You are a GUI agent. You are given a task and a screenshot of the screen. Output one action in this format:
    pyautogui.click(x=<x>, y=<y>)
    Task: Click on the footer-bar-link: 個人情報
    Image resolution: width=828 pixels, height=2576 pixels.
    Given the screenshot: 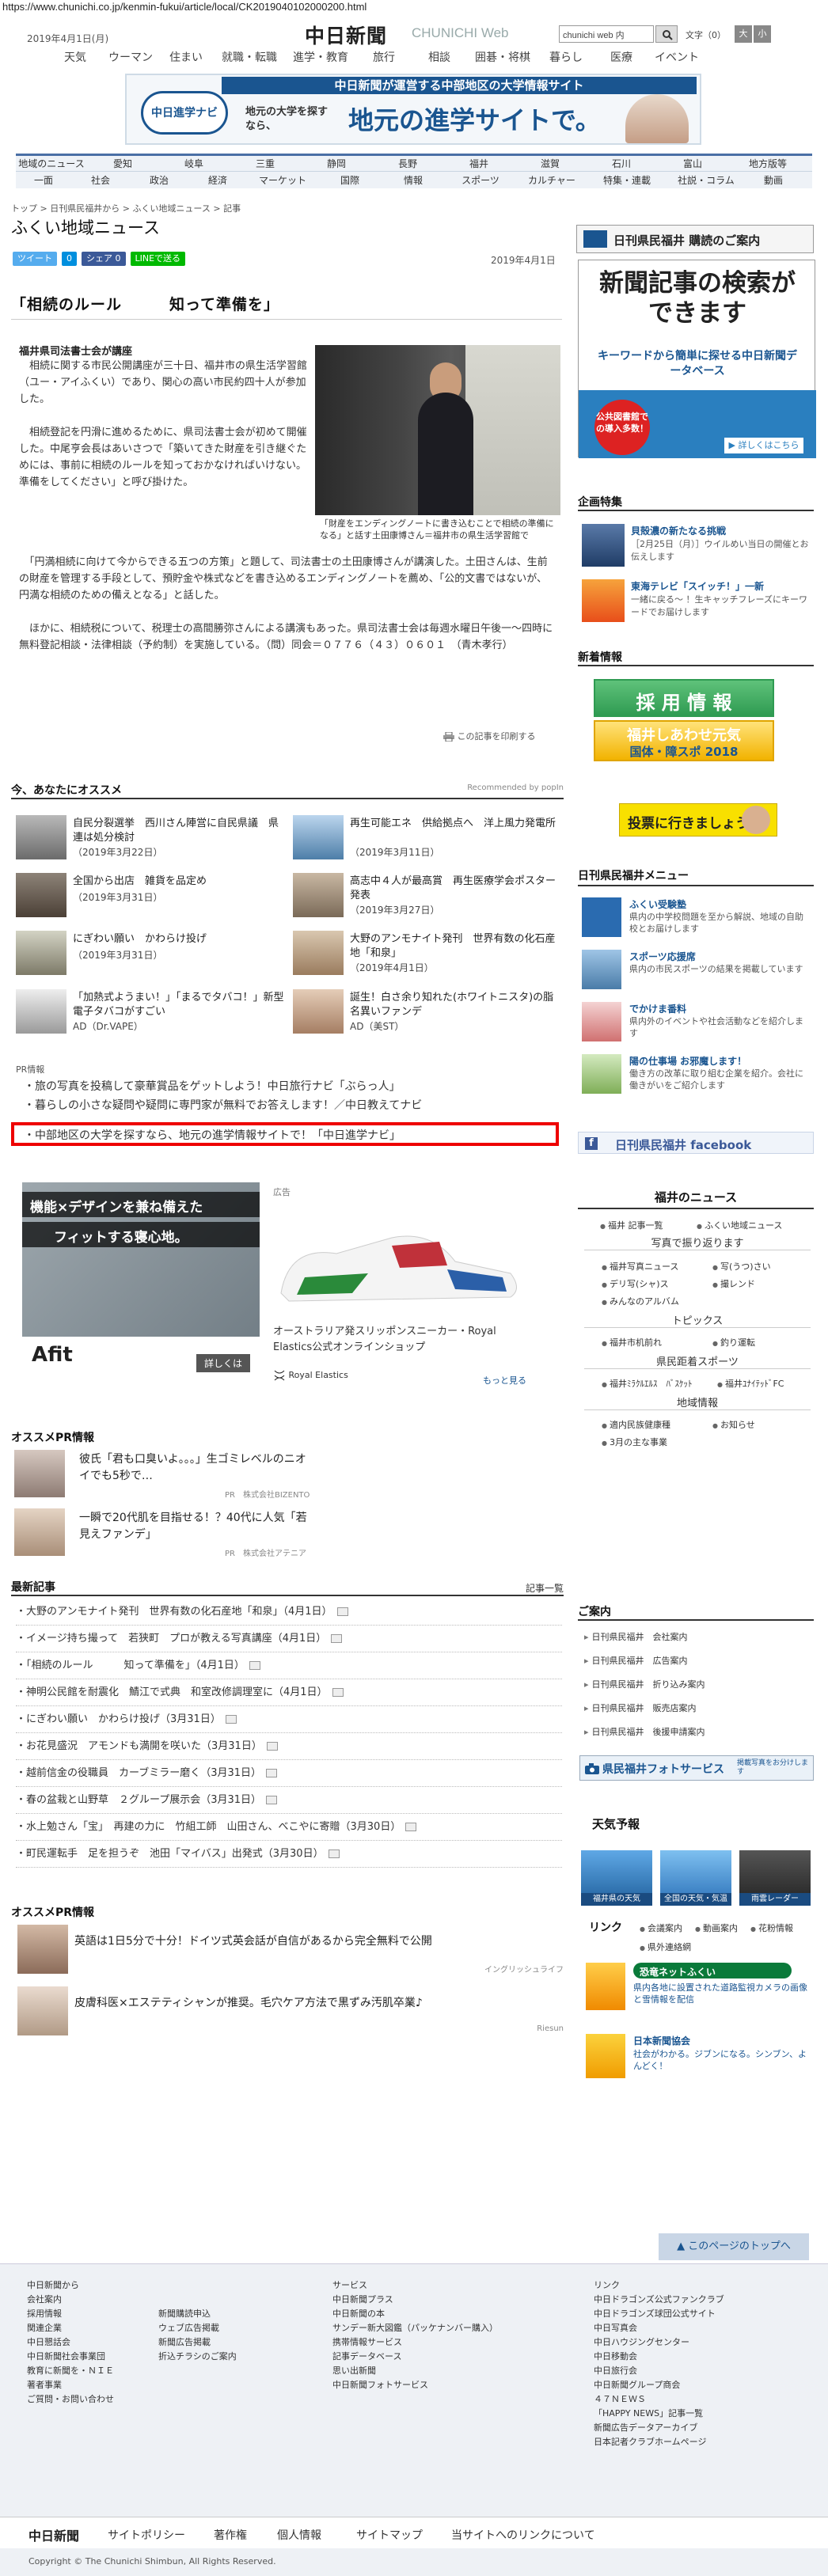 What is the action you would take?
    pyautogui.click(x=299, y=2535)
    